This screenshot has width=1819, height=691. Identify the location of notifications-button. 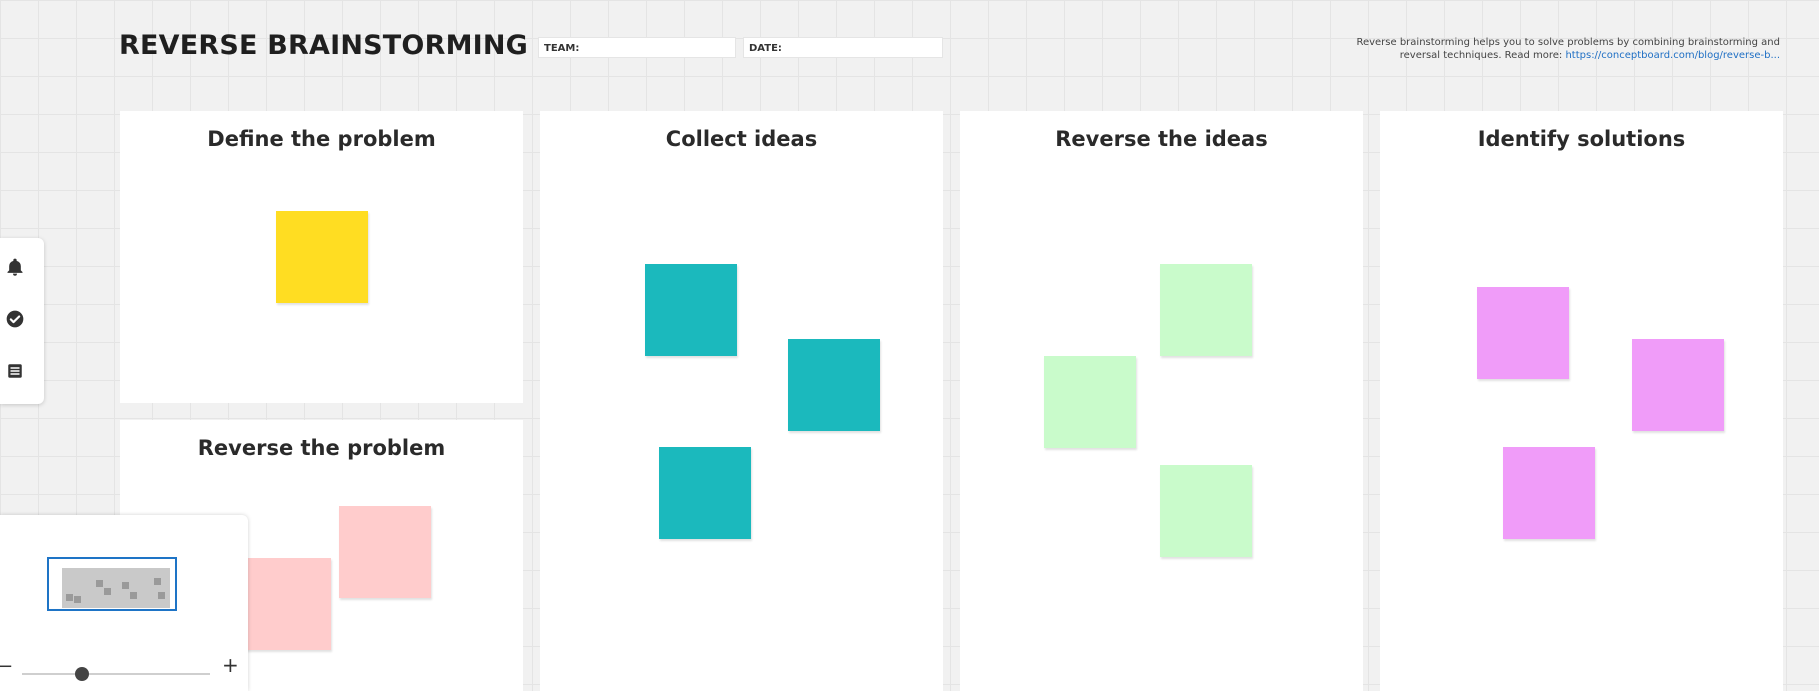
(15, 267).